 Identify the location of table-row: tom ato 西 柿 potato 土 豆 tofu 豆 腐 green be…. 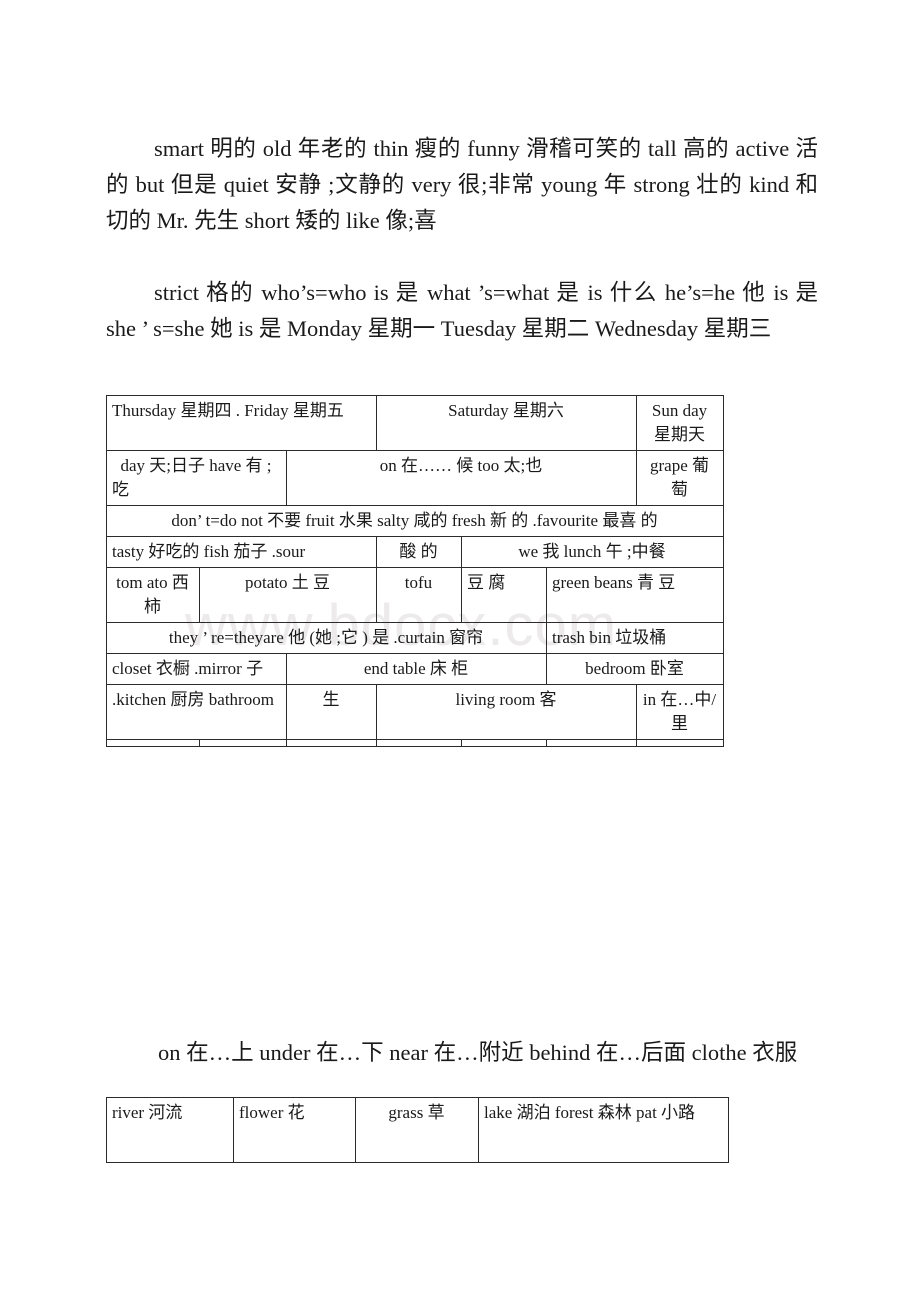
(415, 595).